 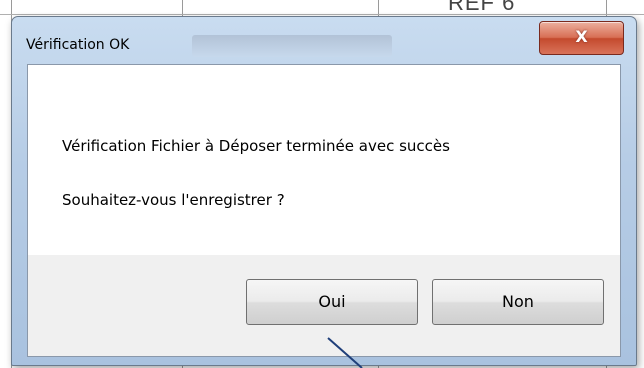 I want to click on yes-button: Oui, so click(x=332, y=302).